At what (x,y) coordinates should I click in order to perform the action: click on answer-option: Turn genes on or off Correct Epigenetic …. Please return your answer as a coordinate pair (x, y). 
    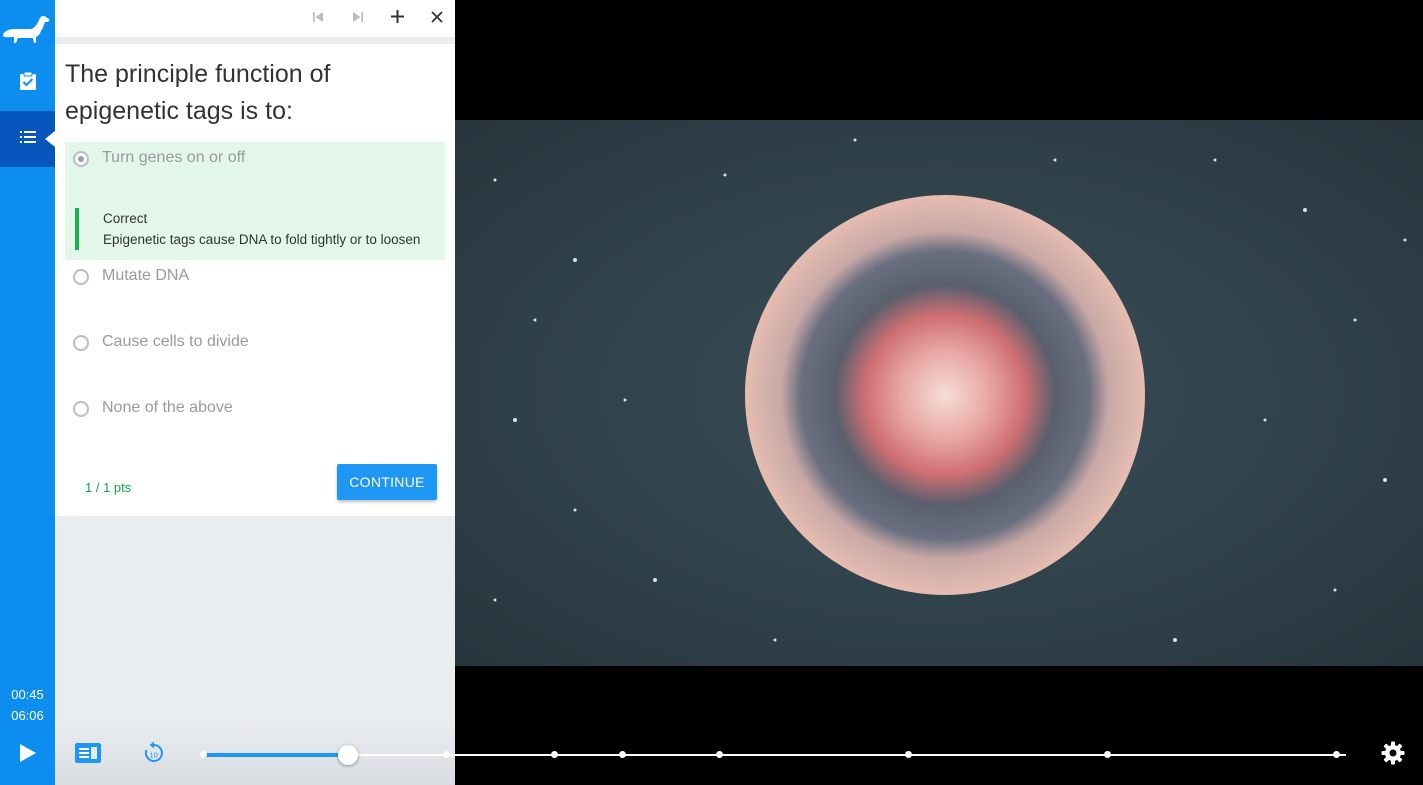
    Looking at the image, I should click on (255, 201).